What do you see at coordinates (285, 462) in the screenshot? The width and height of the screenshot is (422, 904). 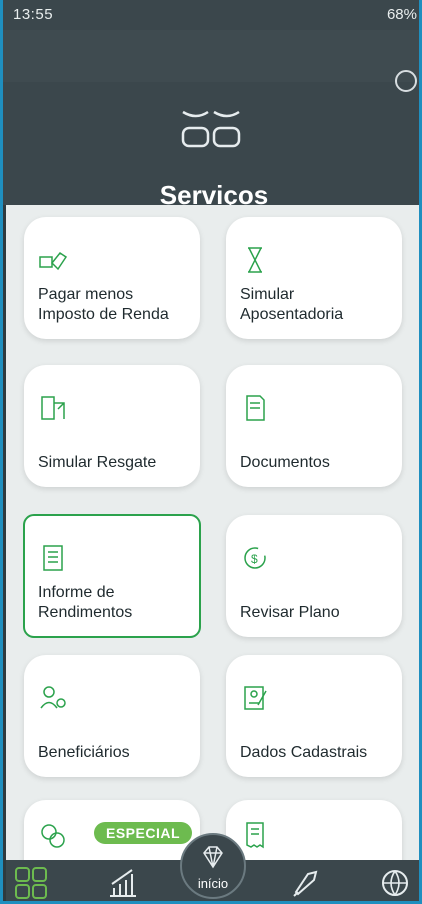 I see `card-label: Documentos` at bounding box center [285, 462].